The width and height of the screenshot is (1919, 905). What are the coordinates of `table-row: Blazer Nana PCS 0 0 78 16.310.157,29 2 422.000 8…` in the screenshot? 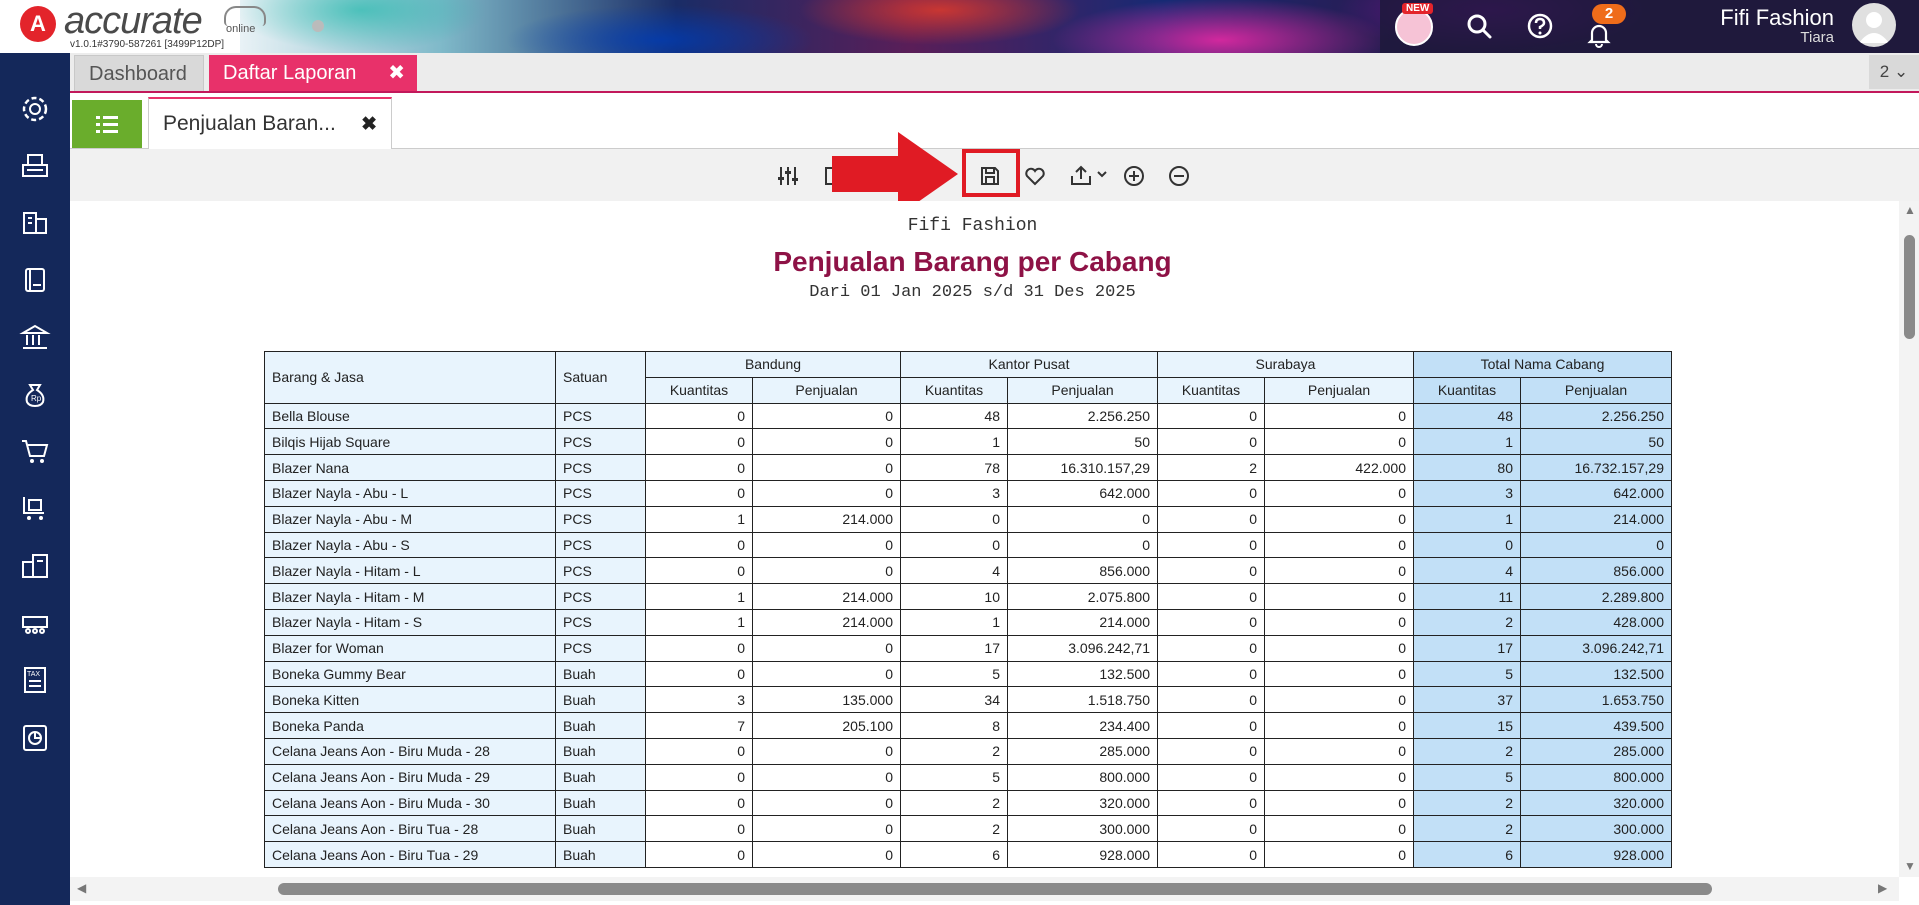 It's located at (968, 467).